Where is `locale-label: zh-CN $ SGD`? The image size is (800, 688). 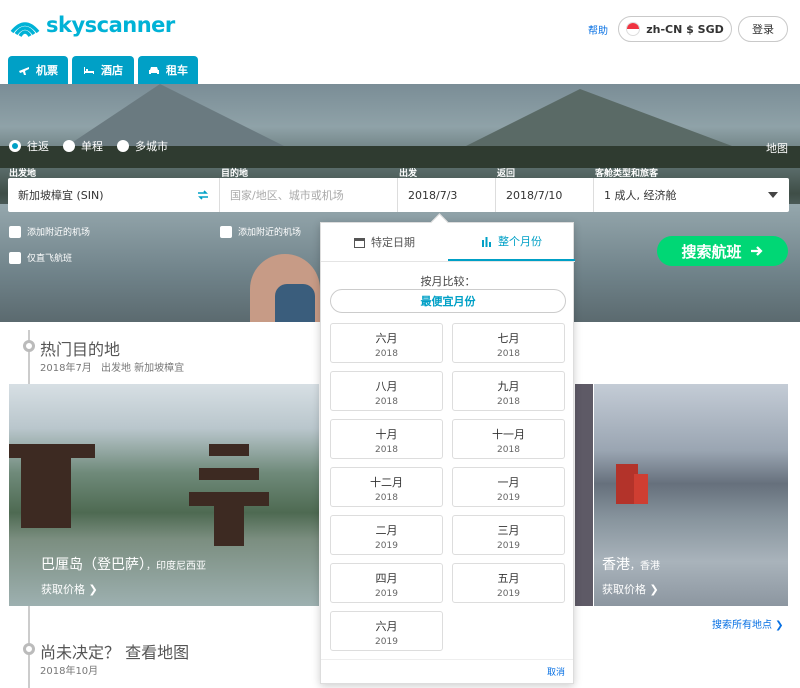 locale-label: zh-CN $ SGD is located at coordinates (685, 29).